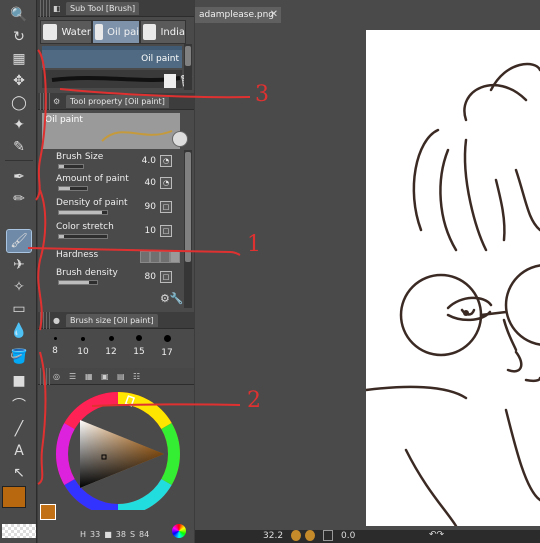  I want to click on annotation-3: 3, so click(262, 94).